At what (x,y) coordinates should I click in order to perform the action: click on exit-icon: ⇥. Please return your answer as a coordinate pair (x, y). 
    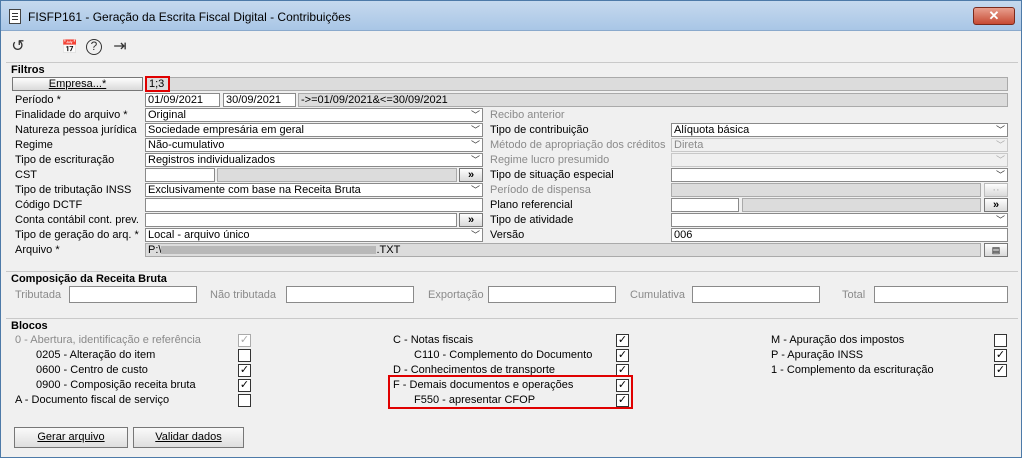
    Looking at the image, I should click on (120, 47).